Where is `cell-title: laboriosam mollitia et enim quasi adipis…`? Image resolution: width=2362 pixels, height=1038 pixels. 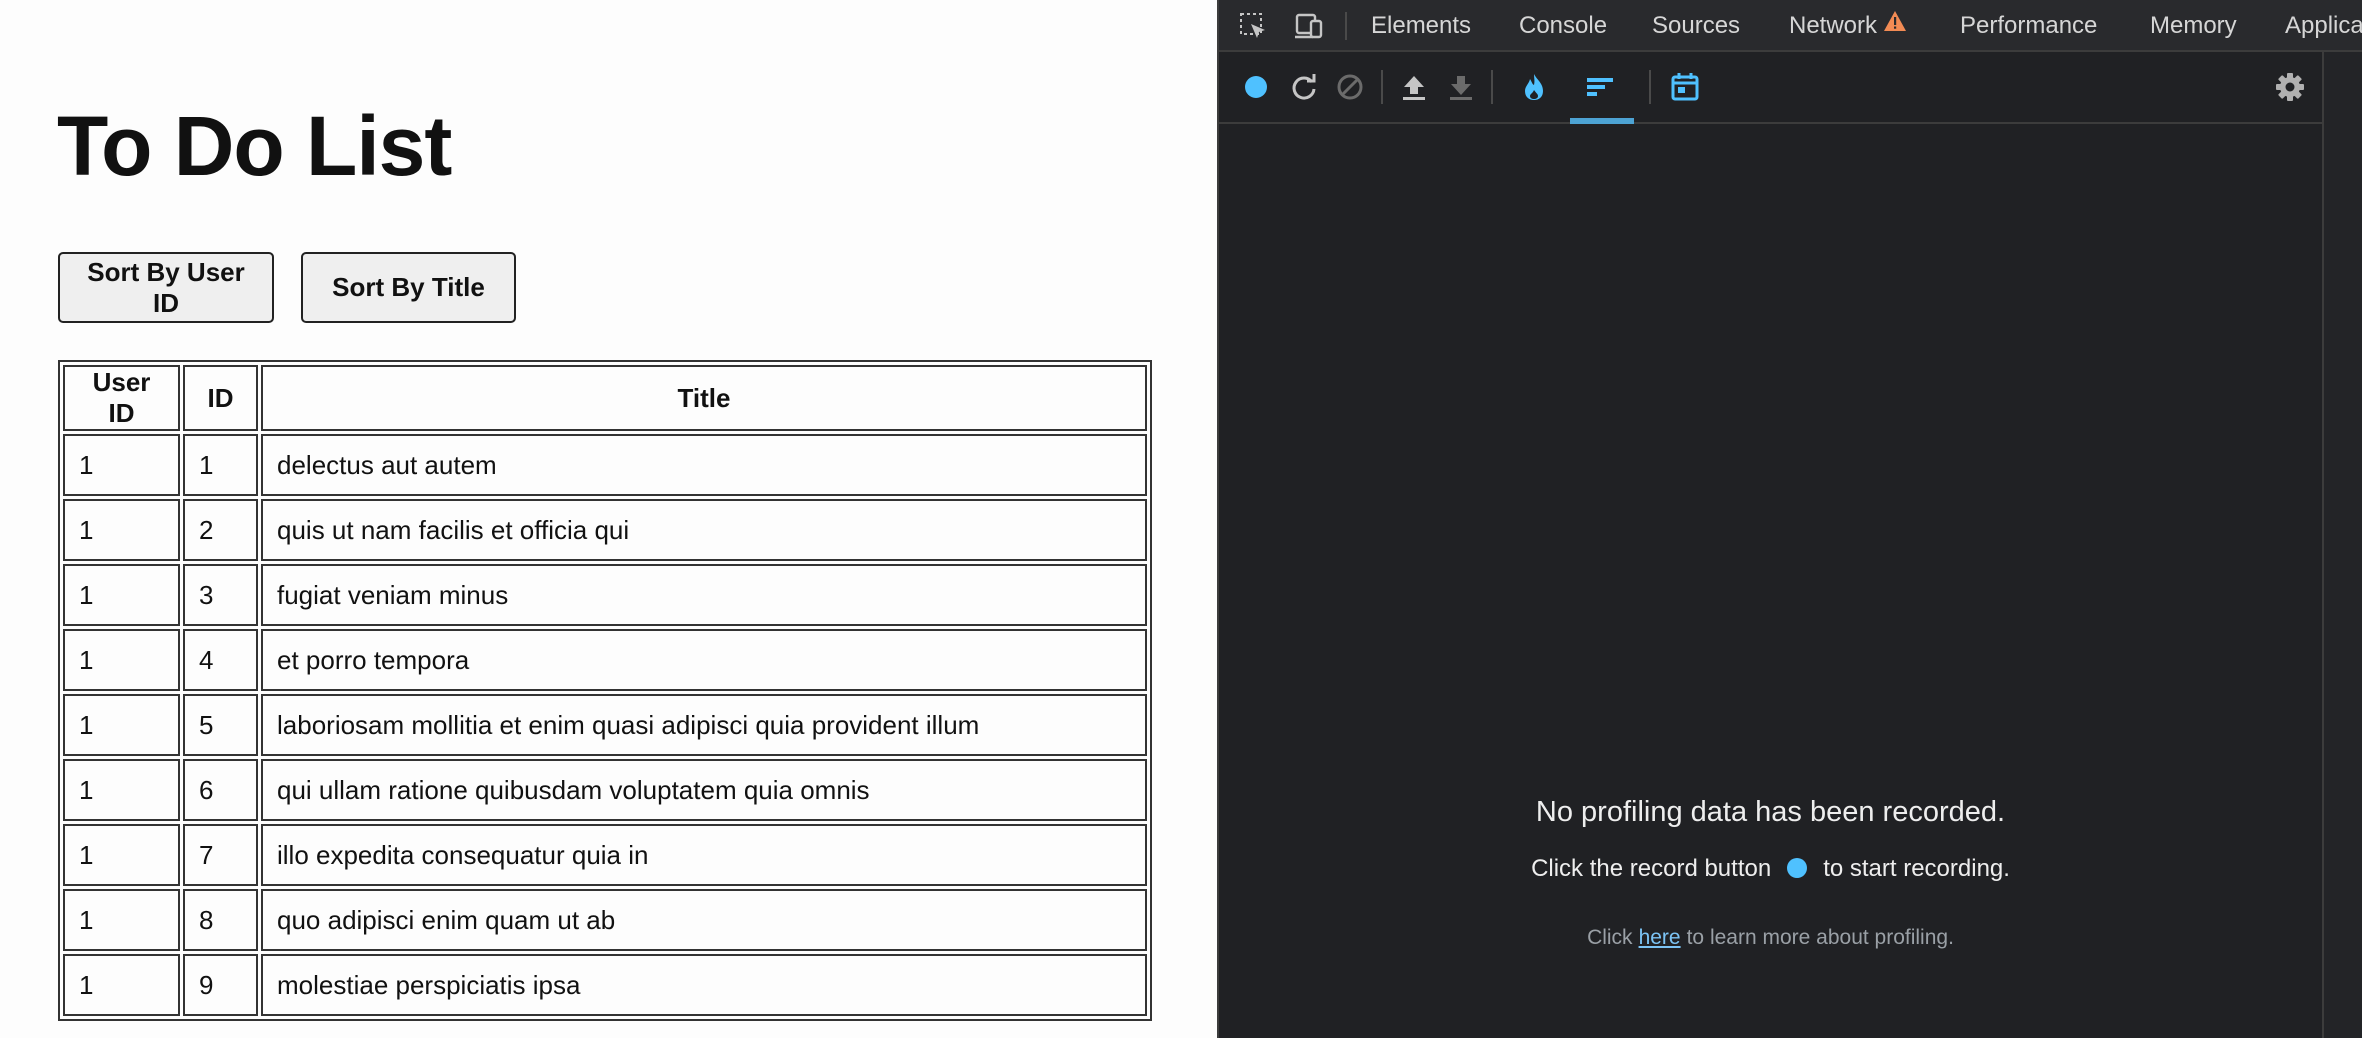 cell-title: laboriosam mollitia et enim quasi adipis… is located at coordinates (704, 725).